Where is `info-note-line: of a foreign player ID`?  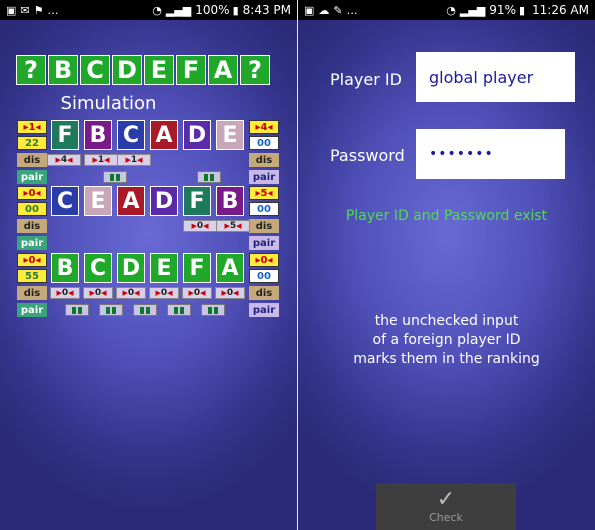
info-note-line: of a foreign player ID is located at coordinates (446, 340).